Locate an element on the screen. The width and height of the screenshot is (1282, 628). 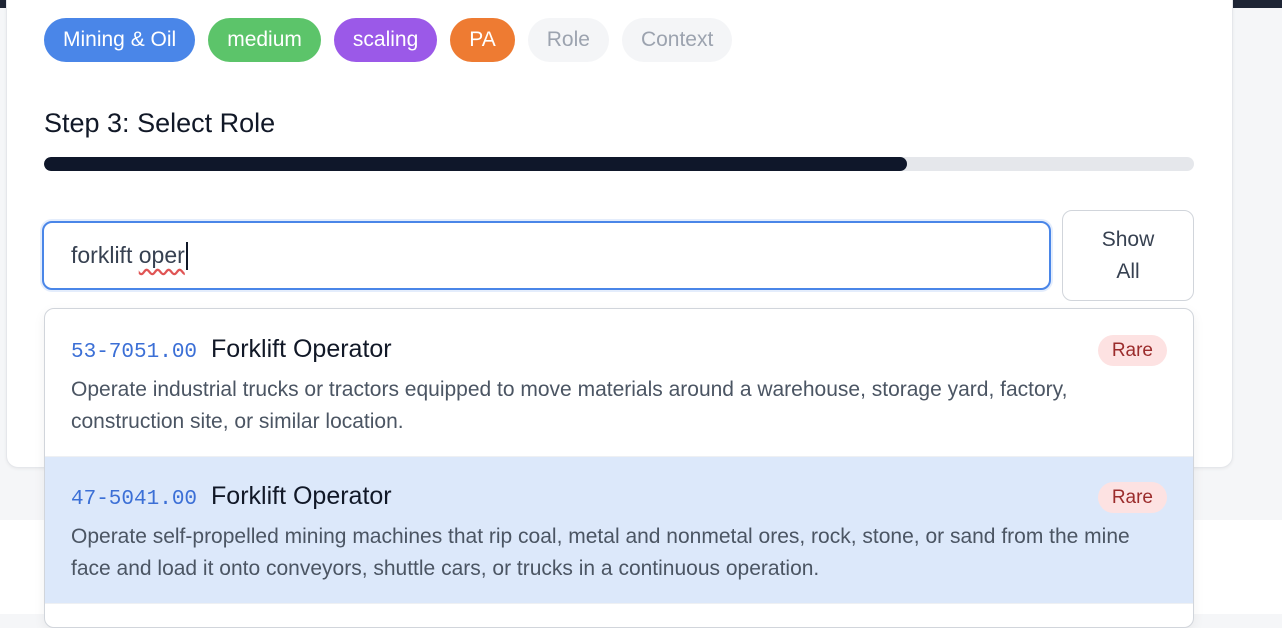
chip-role: Role is located at coordinates (568, 40).